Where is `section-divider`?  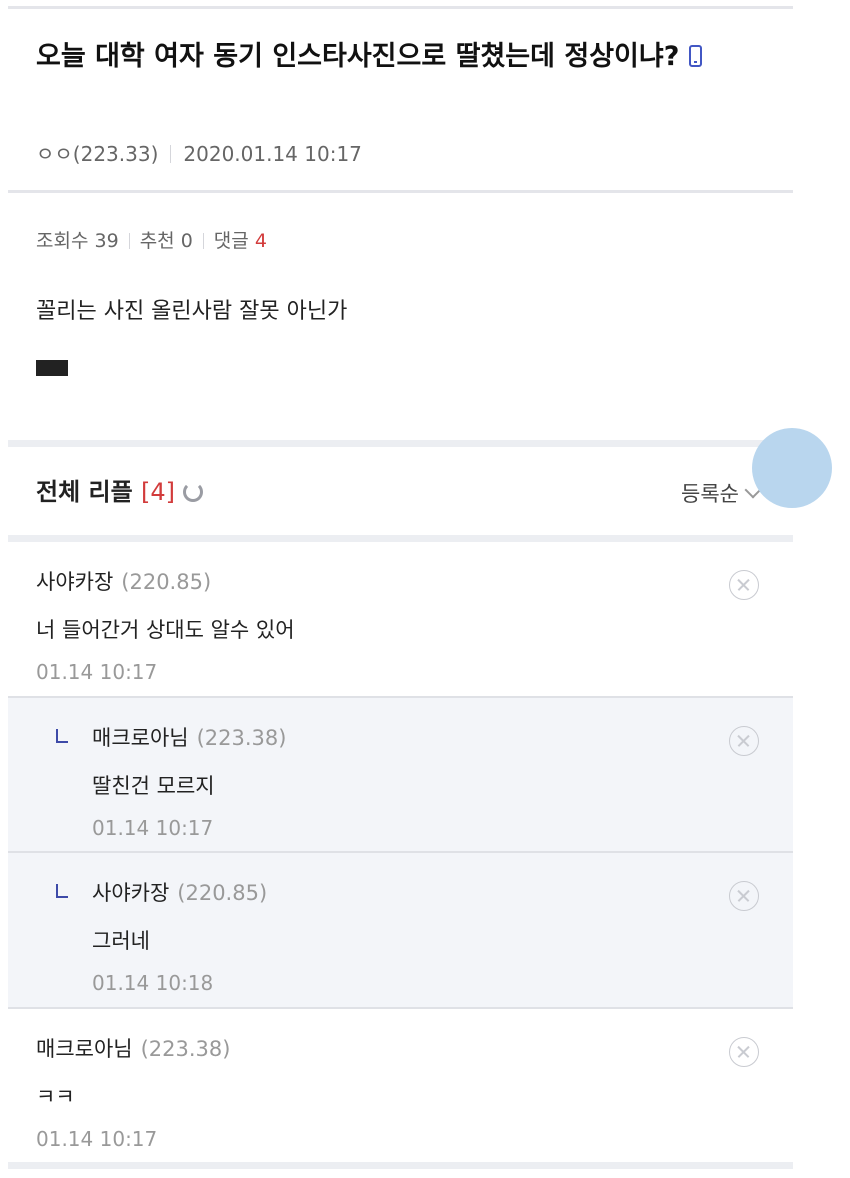 section-divider is located at coordinates (400, 443).